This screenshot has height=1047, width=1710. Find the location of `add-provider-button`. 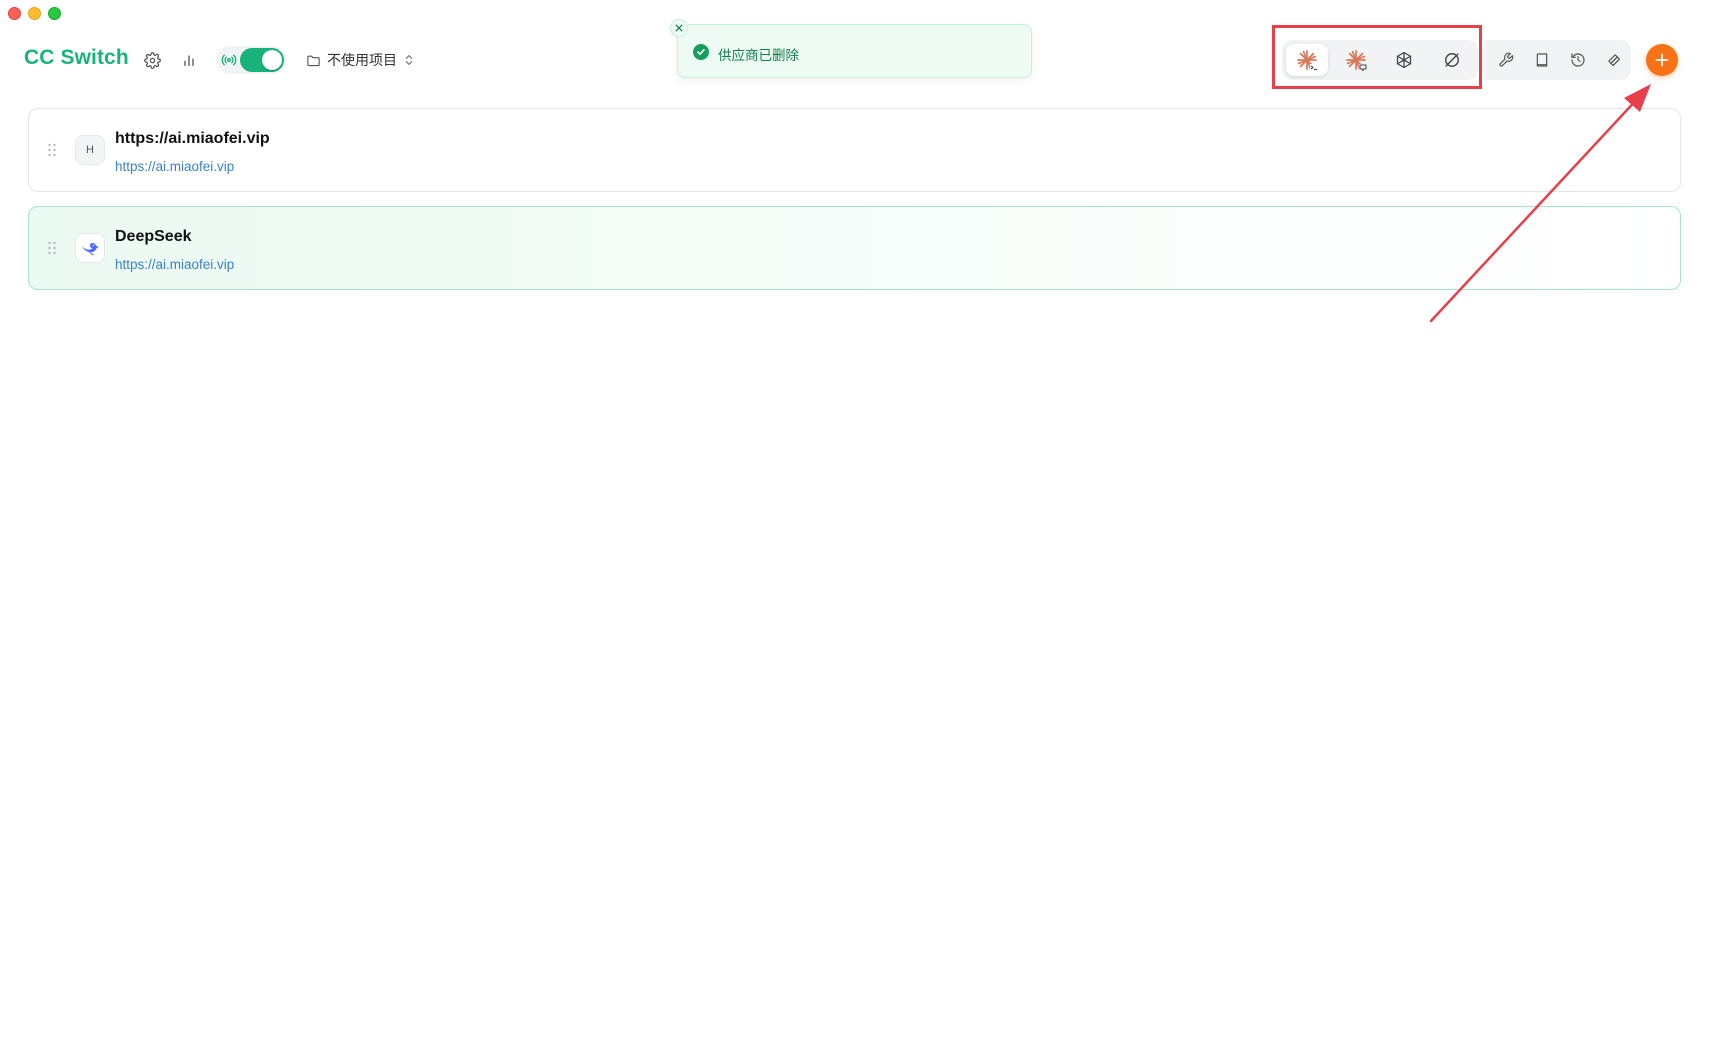

add-provider-button is located at coordinates (1662, 60).